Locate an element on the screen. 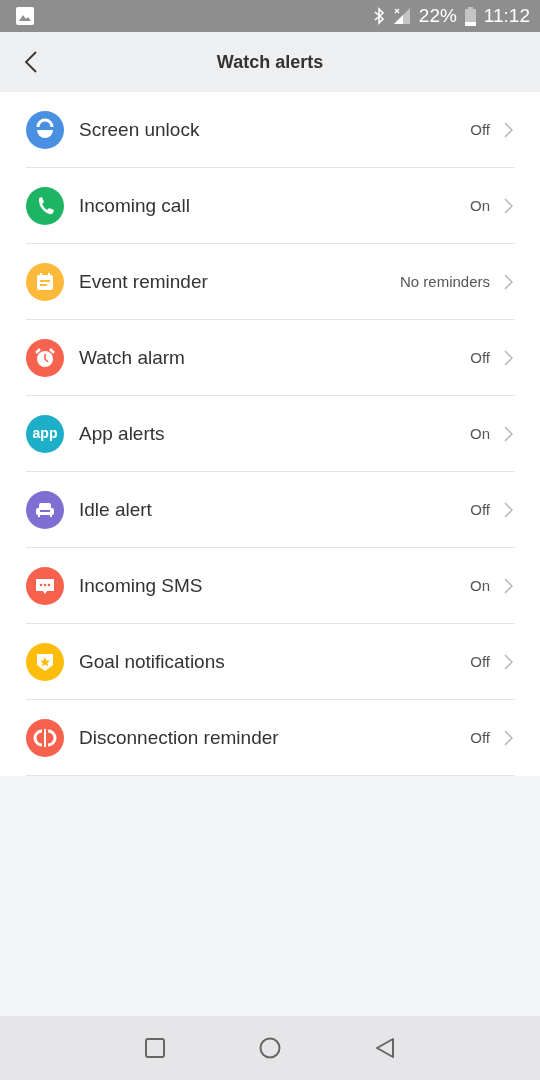  home-icon is located at coordinates (270, 1048).